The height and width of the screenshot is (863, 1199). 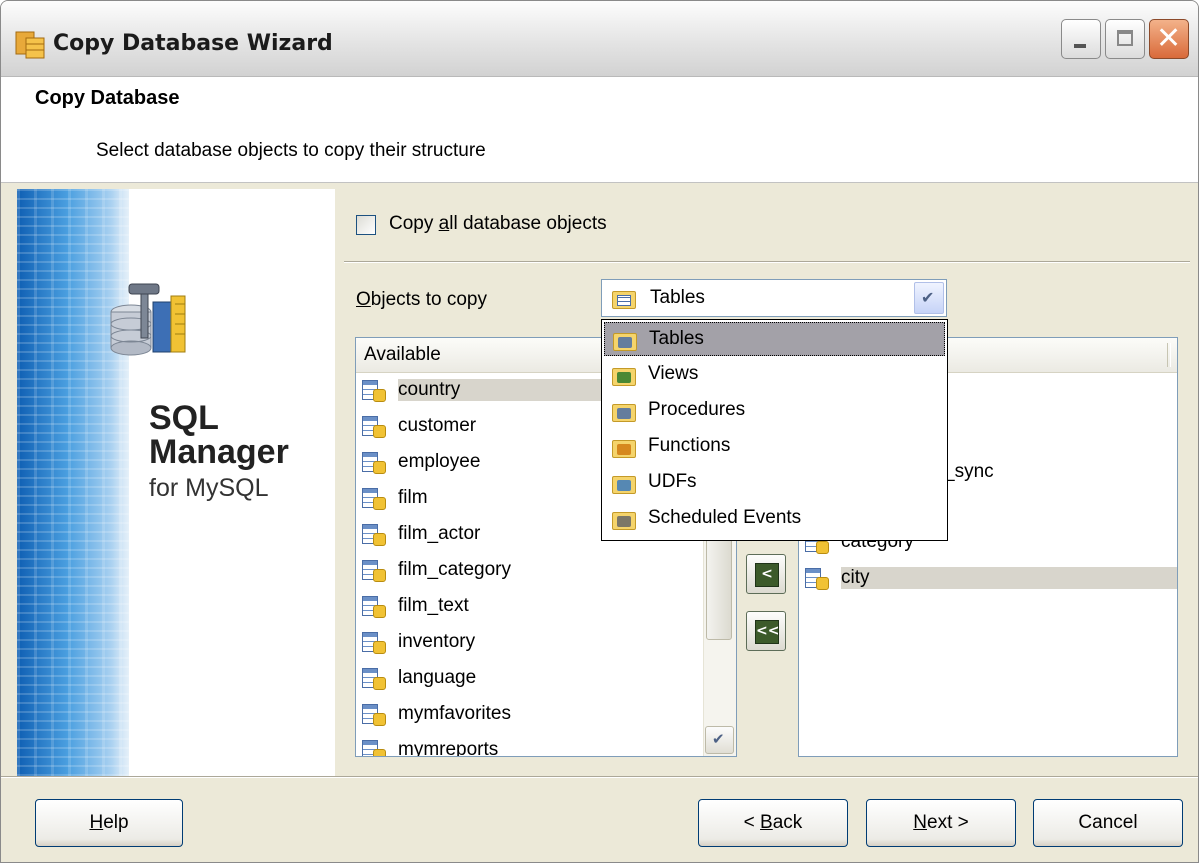 What do you see at coordinates (941, 823) in the screenshot?
I see `next-button: Next >` at bounding box center [941, 823].